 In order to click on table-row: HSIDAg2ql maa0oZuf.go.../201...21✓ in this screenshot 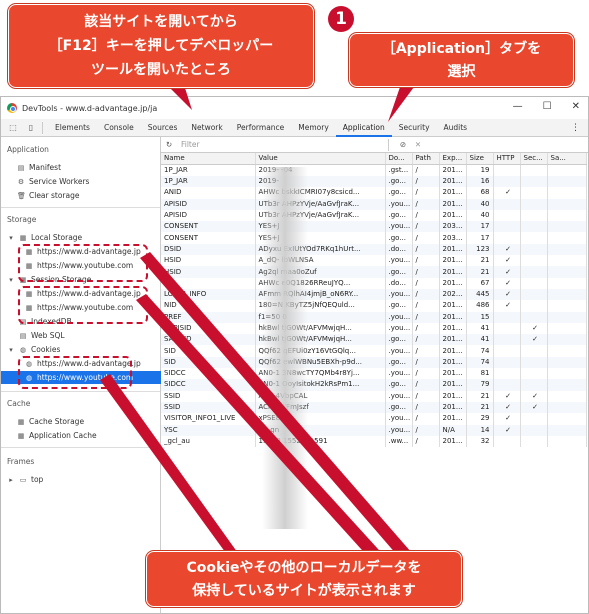, I will do `click(374, 272)`.